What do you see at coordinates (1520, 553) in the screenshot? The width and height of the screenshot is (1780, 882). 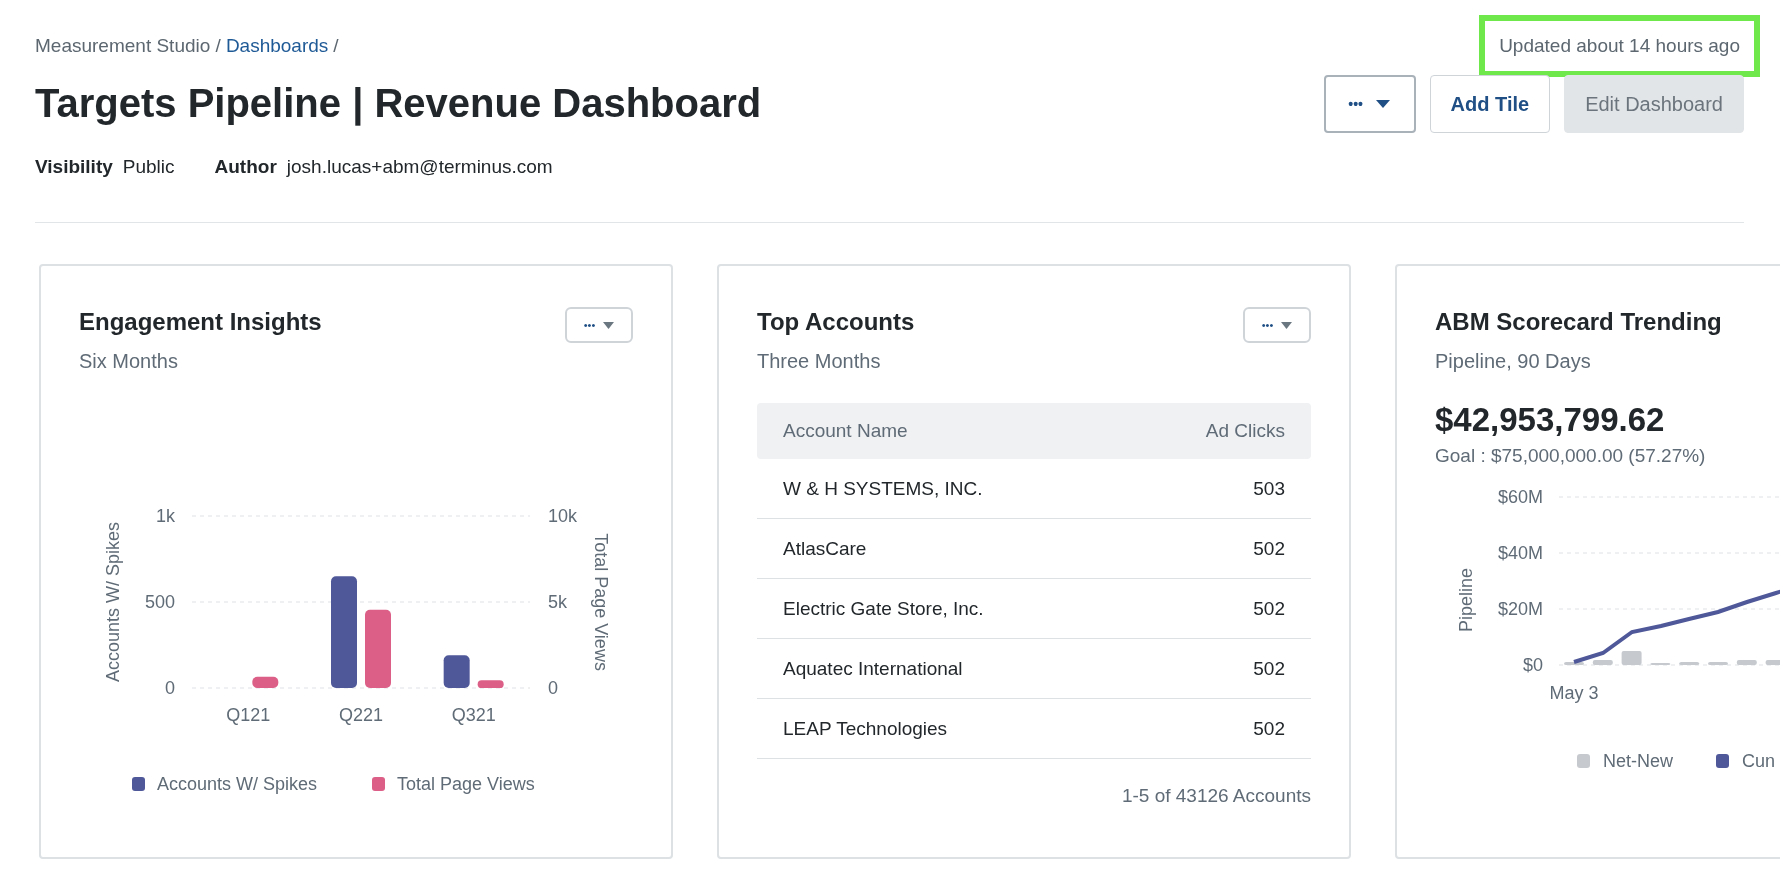 I see `axis-tick-label: $40M` at bounding box center [1520, 553].